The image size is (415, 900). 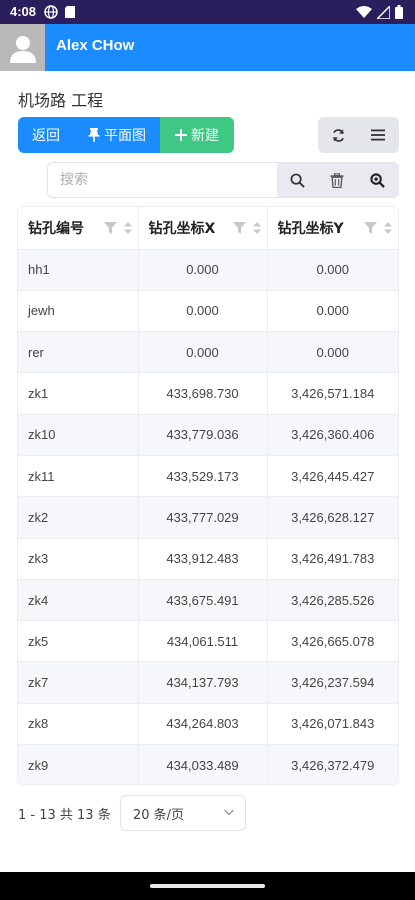 What do you see at coordinates (203, 559) in the screenshot?
I see `cell-coord-x: 433,912.483` at bounding box center [203, 559].